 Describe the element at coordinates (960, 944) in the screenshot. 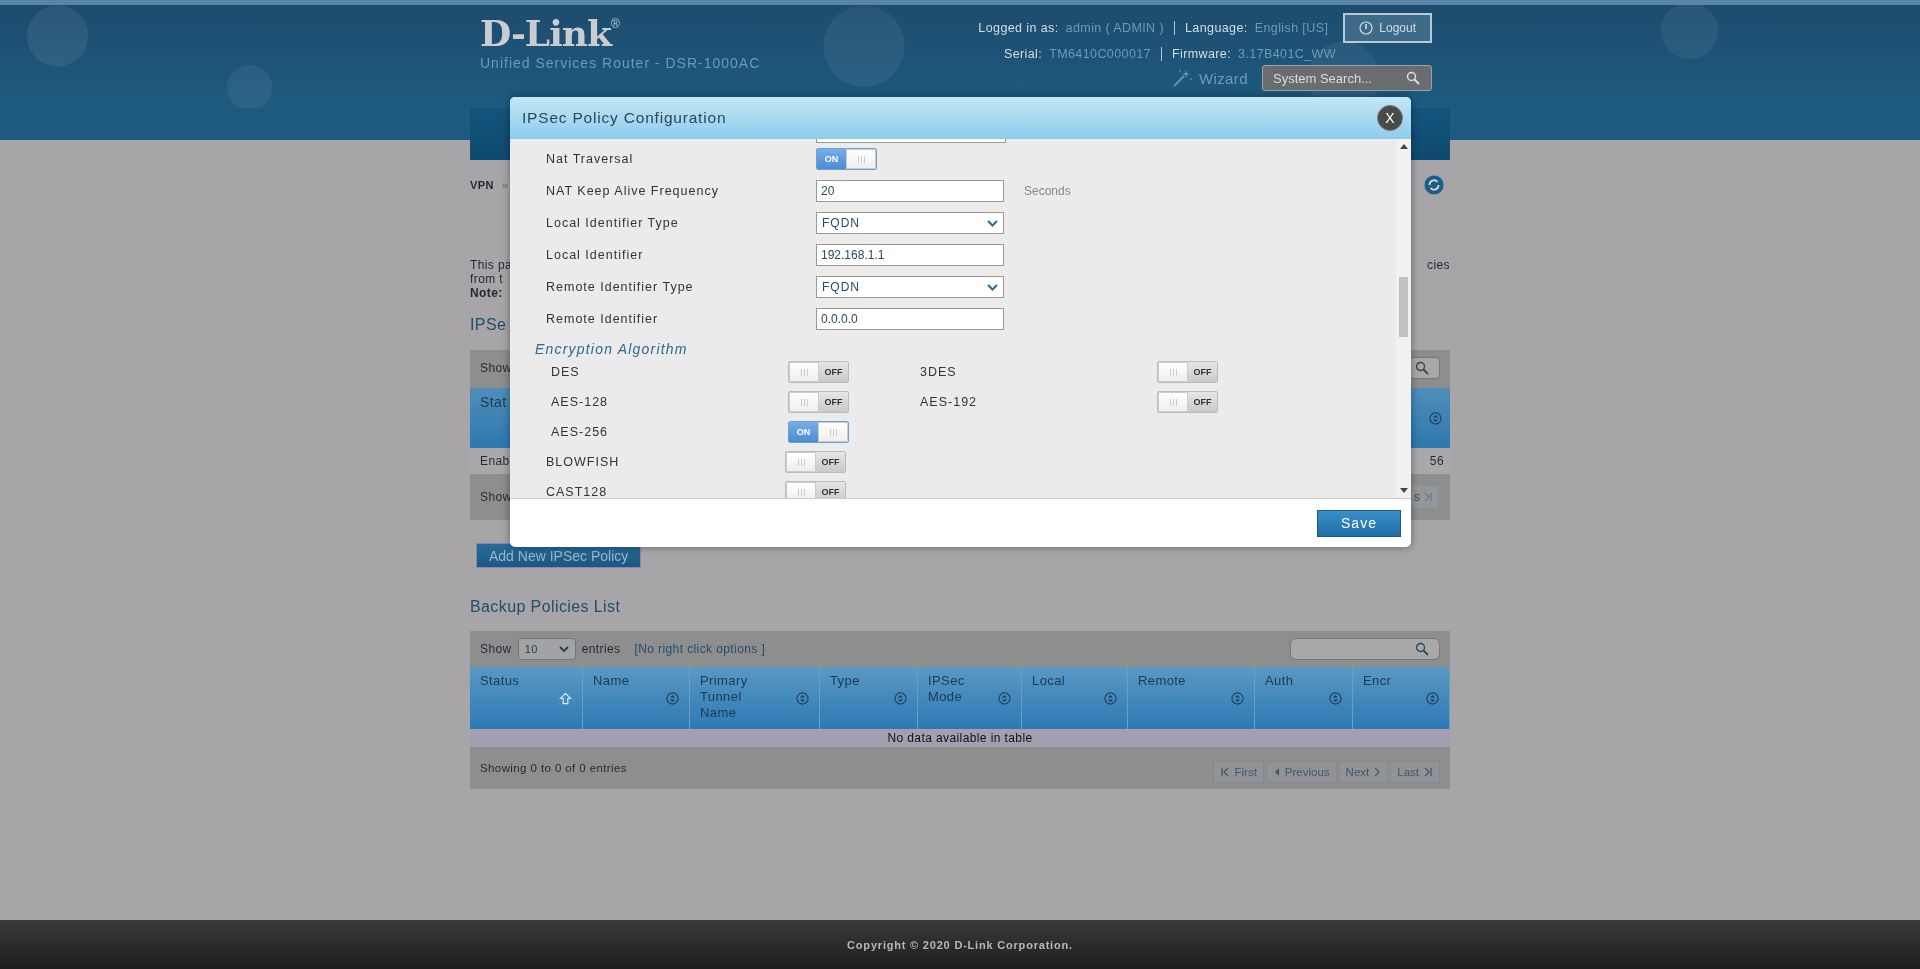

I see `copyright-text: Copyright © 2020 D-Link Corporation.` at that location.